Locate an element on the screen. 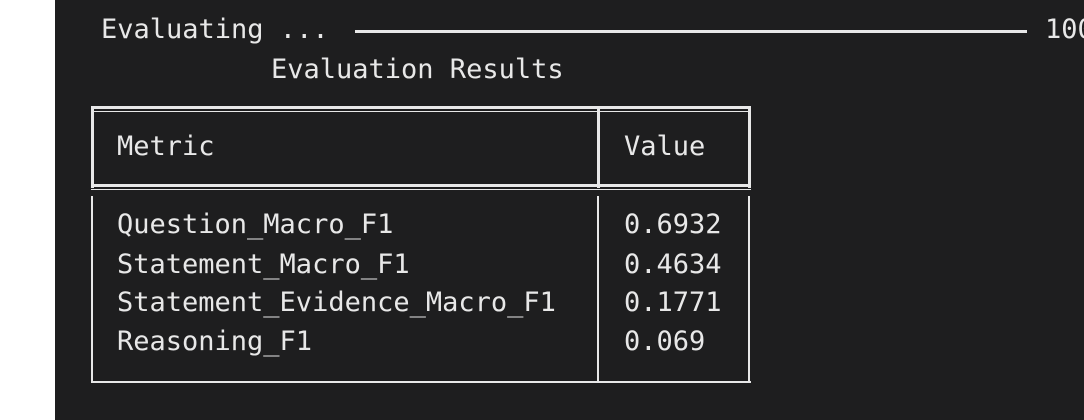 The image size is (1084, 420). table-top-border-inner is located at coordinates (421, 111).